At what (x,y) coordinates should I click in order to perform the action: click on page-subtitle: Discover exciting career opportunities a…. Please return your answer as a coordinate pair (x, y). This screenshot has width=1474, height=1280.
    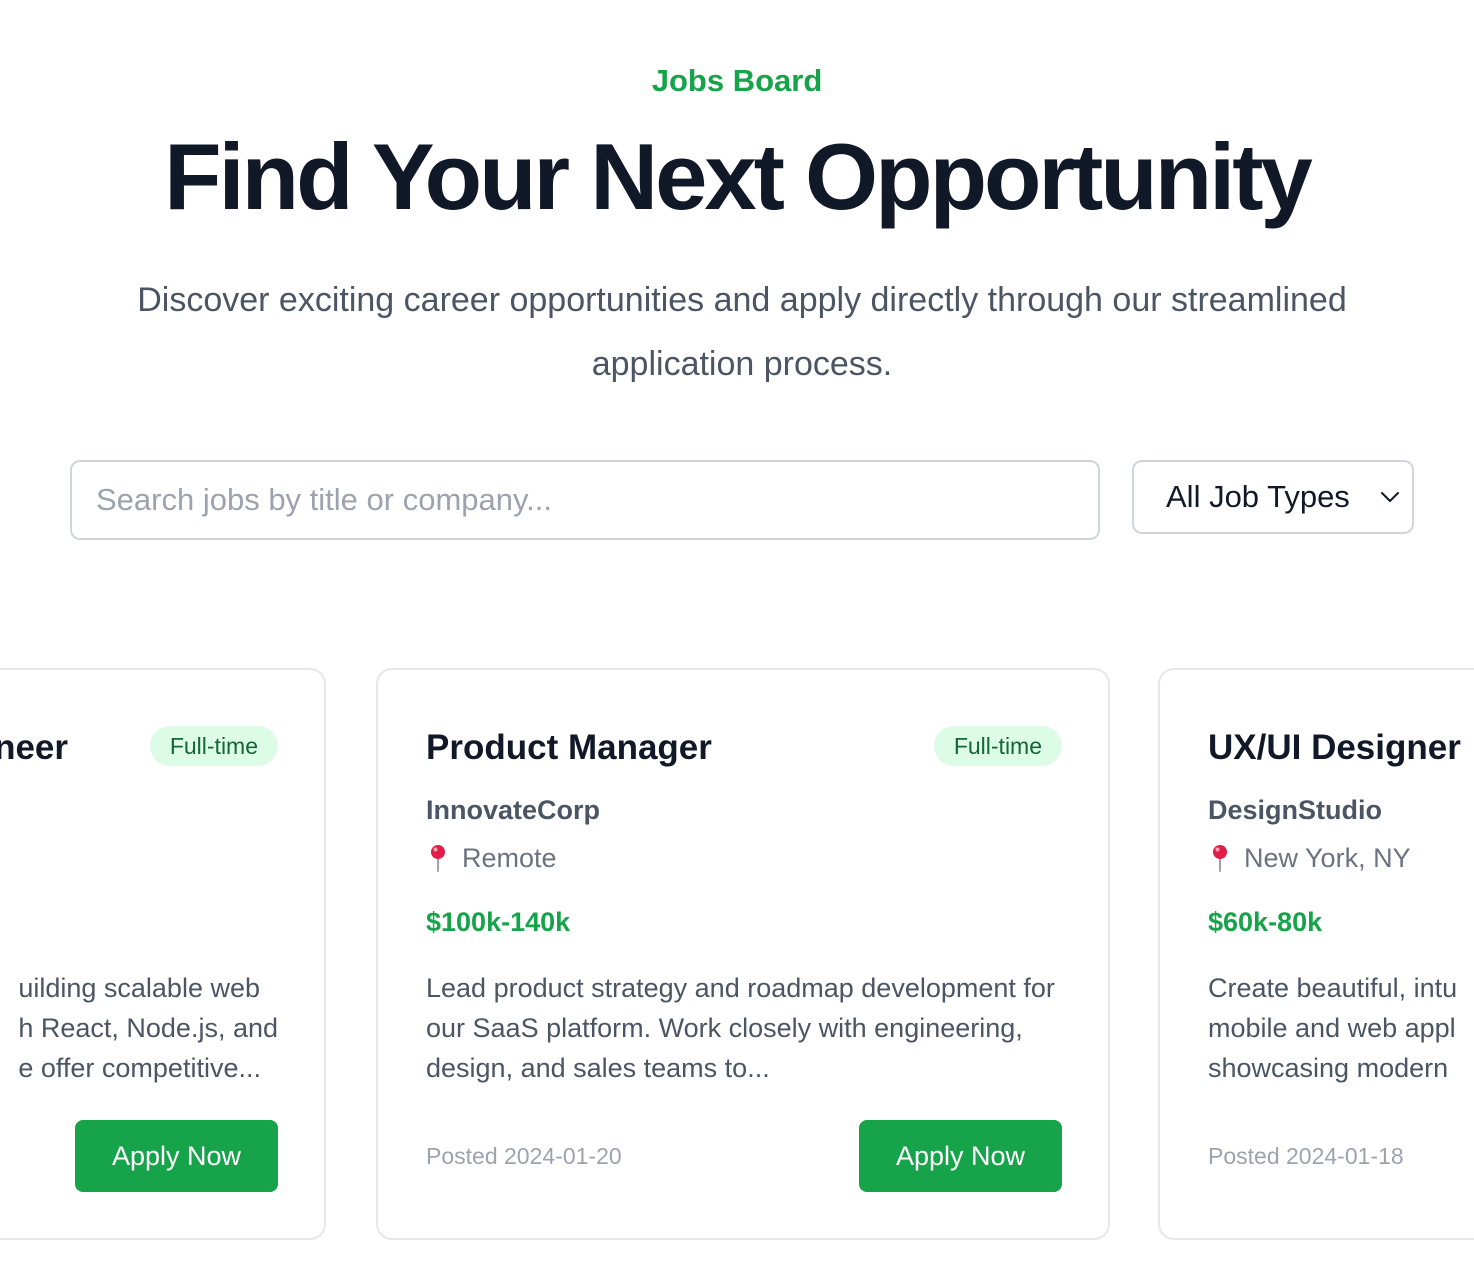
    Looking at the image, I should click on (742, 332).